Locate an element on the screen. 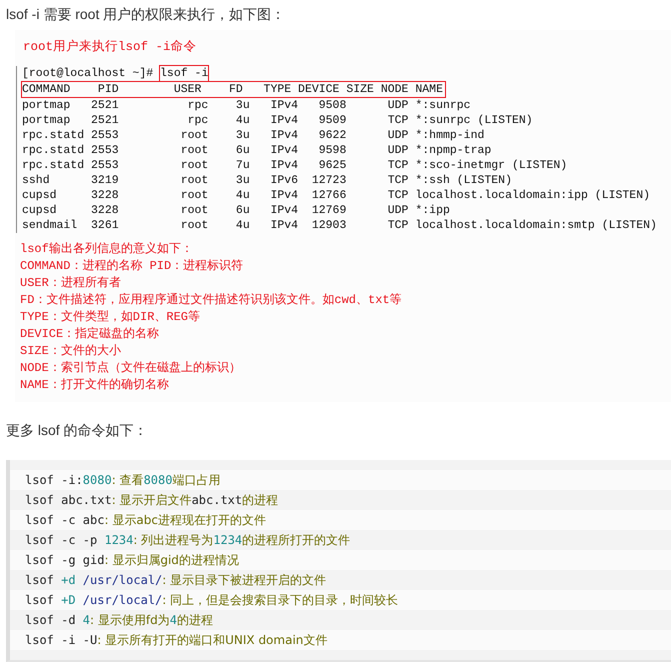 This screenshot has height=662, width=671. code-line: lsof -g gid: 显示归属gid的进程情况 is located at coordinates (132, 560).